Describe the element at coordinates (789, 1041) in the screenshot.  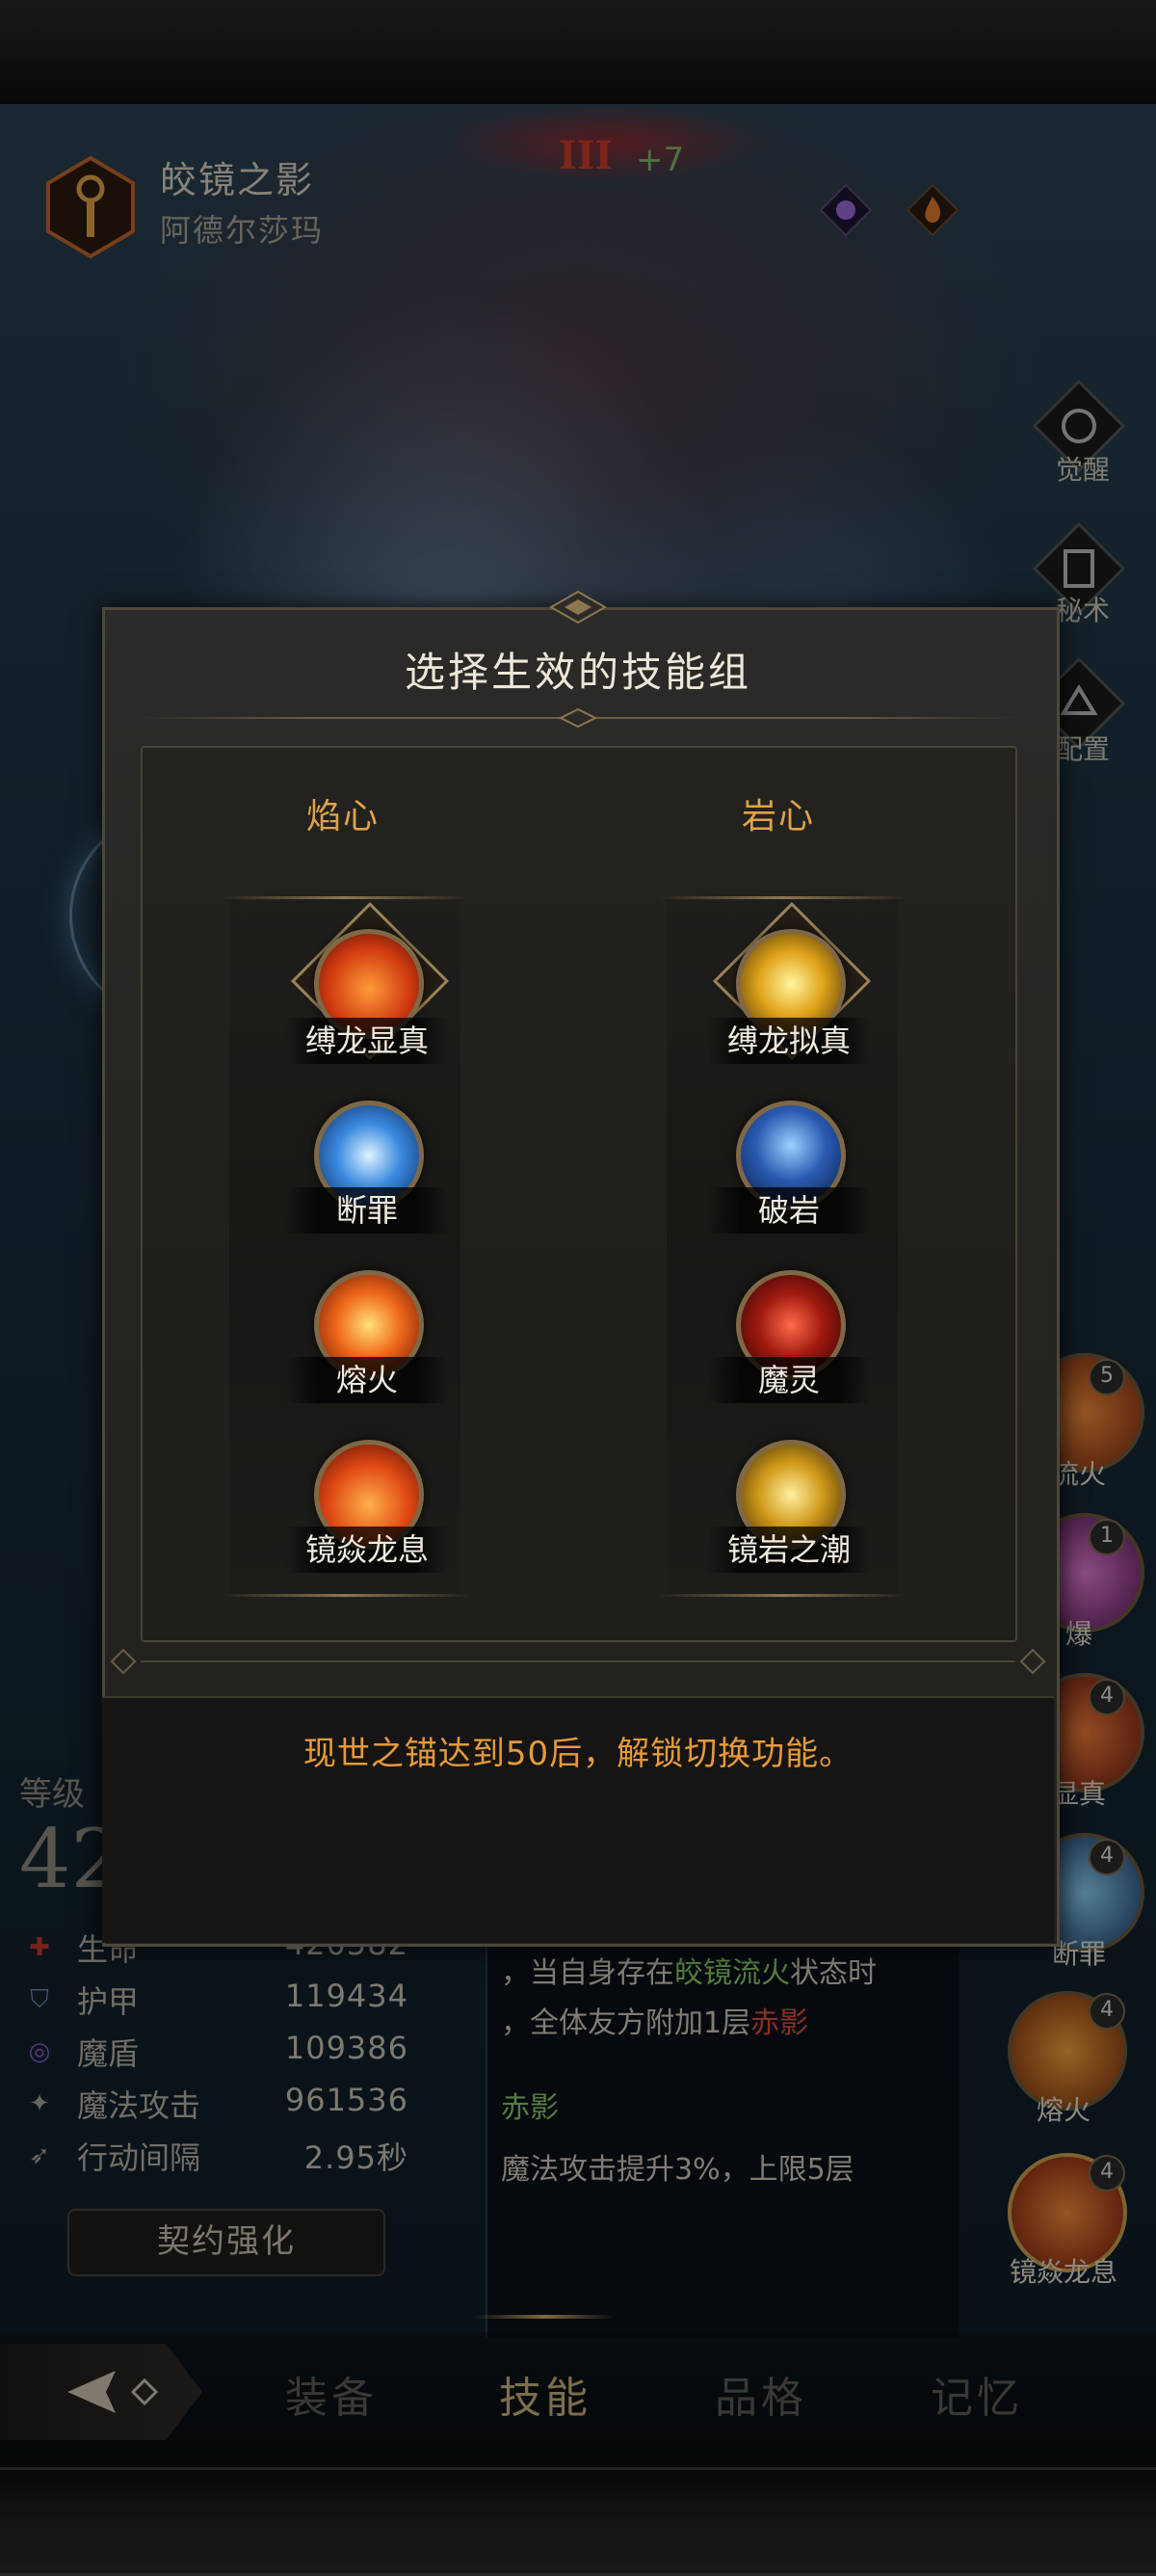
I see `skill-label: 缚龙拟真` at that location.